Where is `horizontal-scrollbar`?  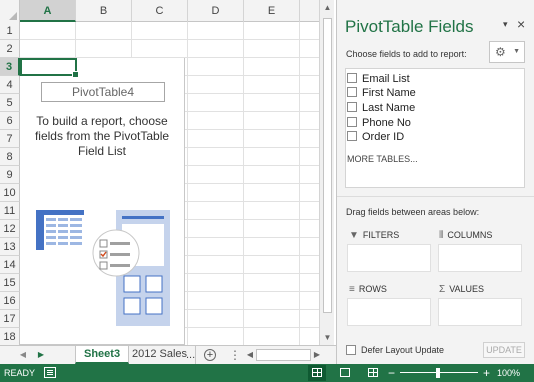
horizontal-scrollbar is located at coordinates (283, 355).